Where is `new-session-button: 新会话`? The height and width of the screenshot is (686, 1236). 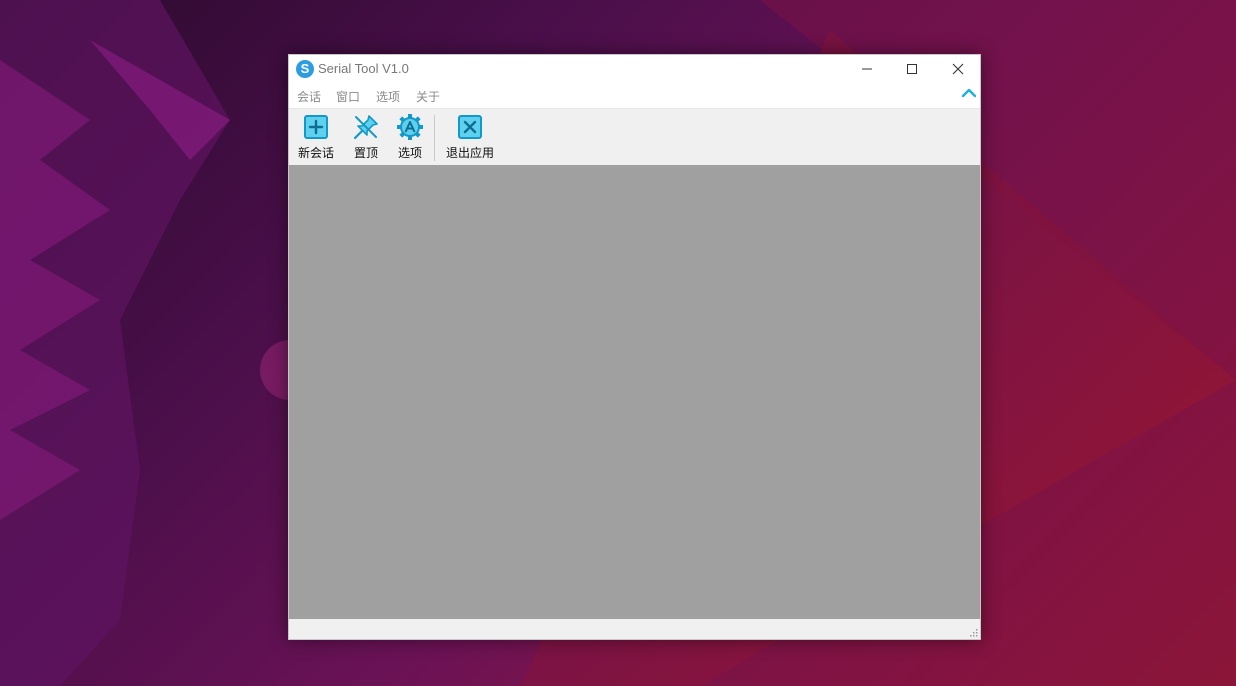 new-session-button: 新会话 is located at coordinates (316, 138).